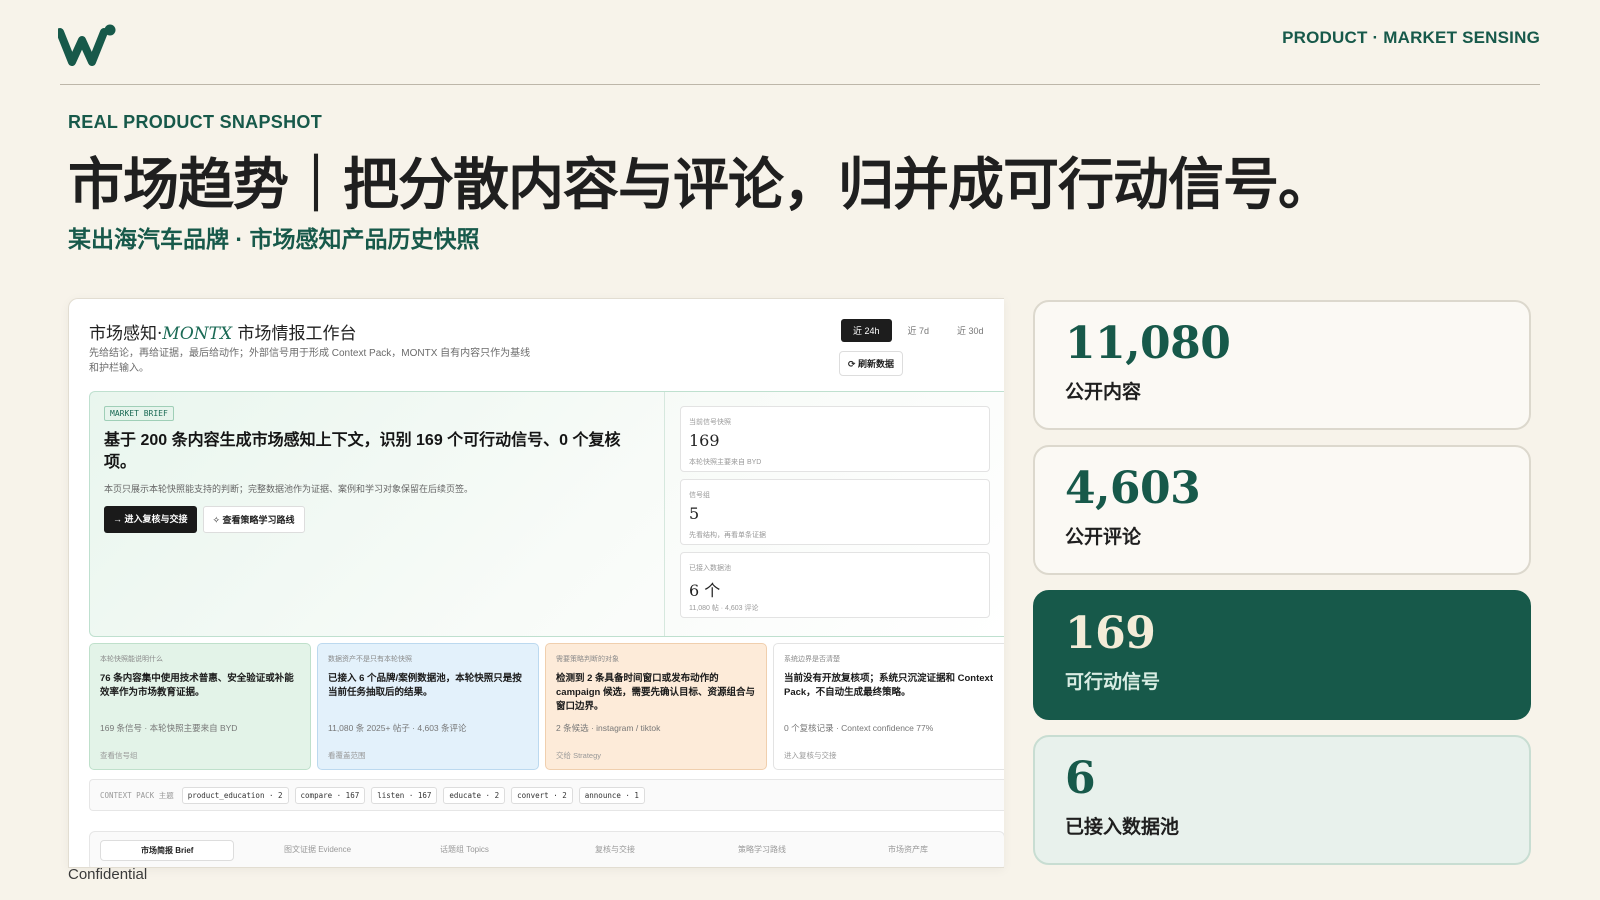  What do you see at coordinates (1282, 655) in the screenshot?
I see `stat-actionable-signals: 169 可行动信号` at bounding box center [1282, 655].